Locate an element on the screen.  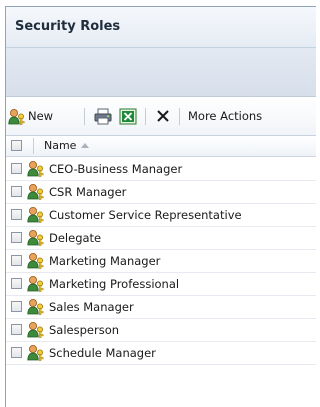
name-column-header: Name is located at coordinates (67, 145).